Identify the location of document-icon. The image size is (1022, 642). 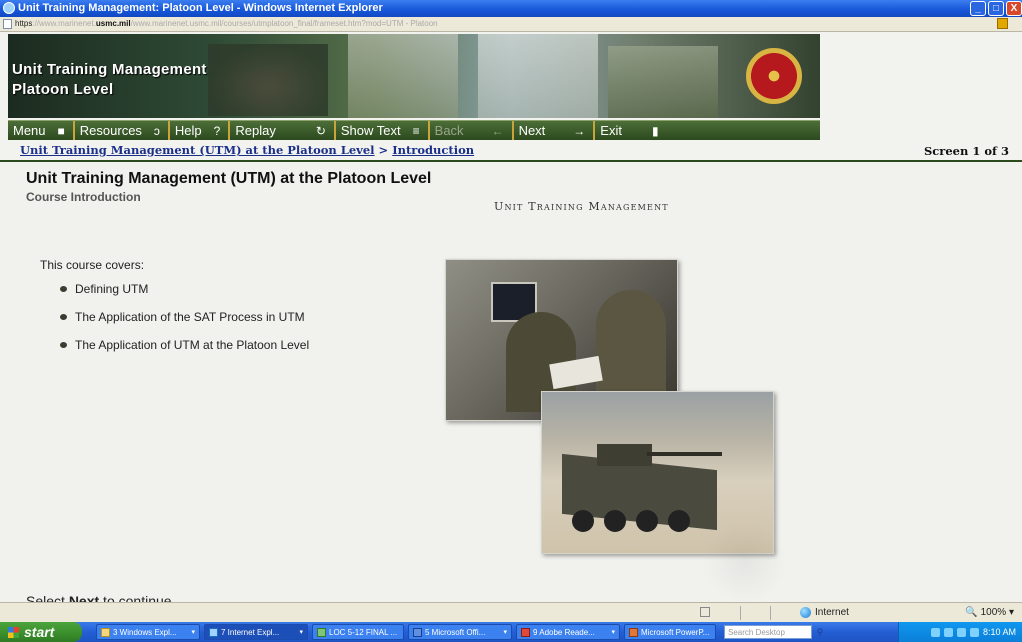
(321, 632).